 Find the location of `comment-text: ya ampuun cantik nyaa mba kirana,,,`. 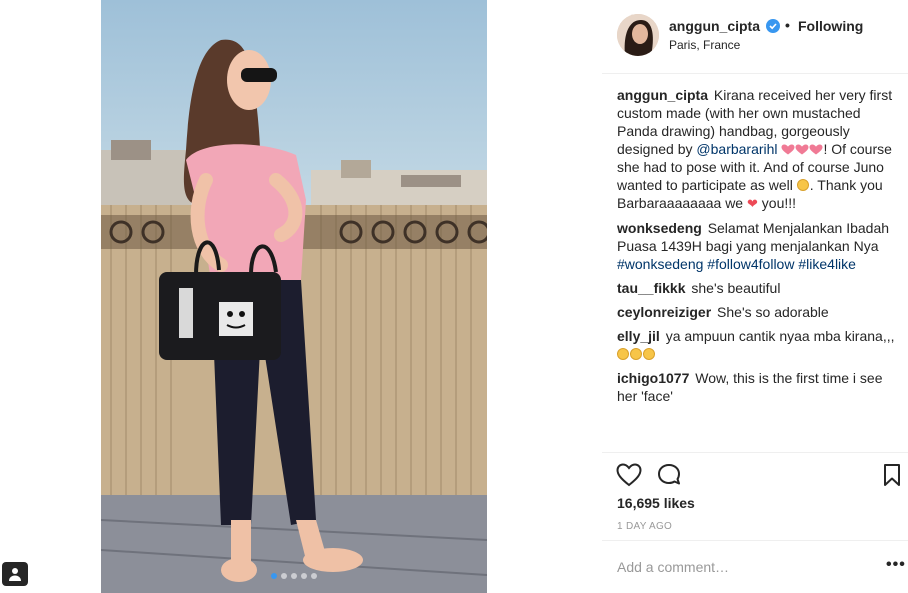

comment-text: ya ampuun cantik nyaa mba kirana,,, is located at coordinates (780, 336).